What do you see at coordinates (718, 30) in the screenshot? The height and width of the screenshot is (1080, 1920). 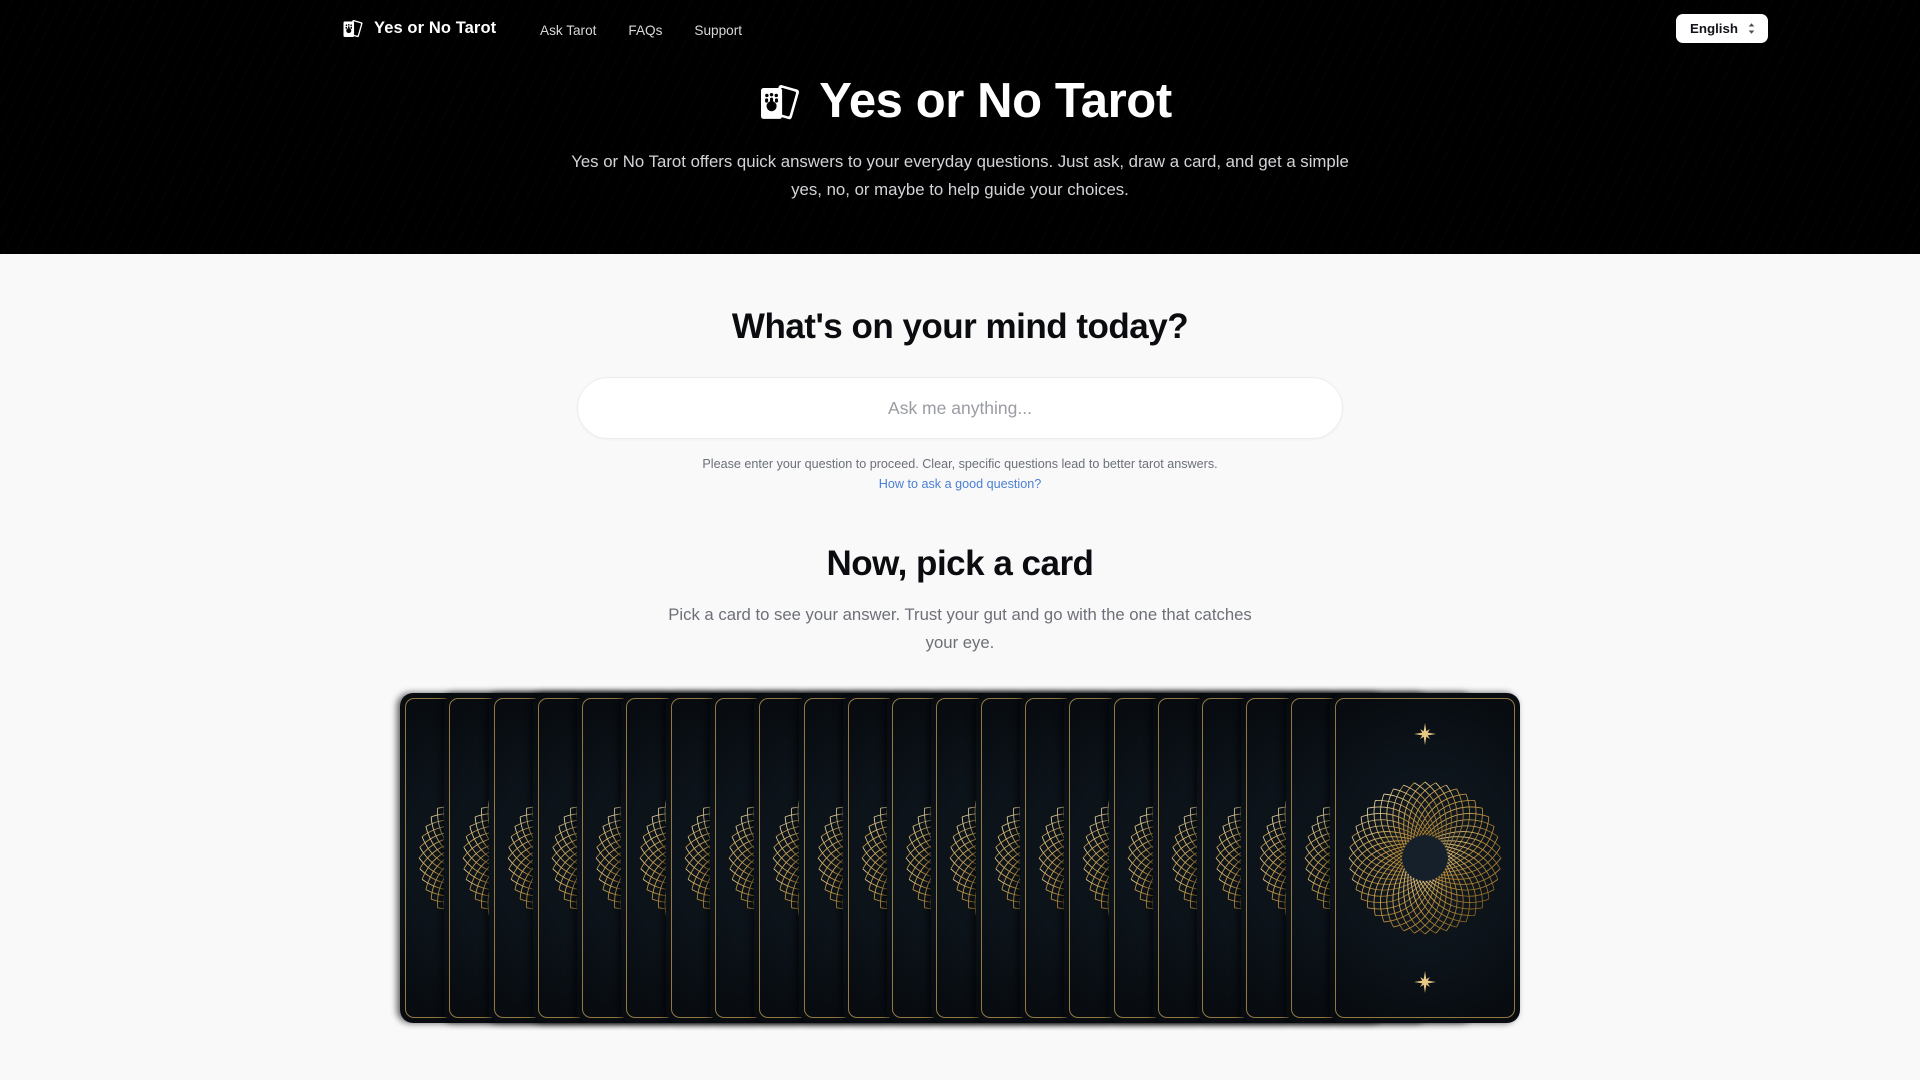 I see `nav-link-support: Support` at bounding box center [718, 30].